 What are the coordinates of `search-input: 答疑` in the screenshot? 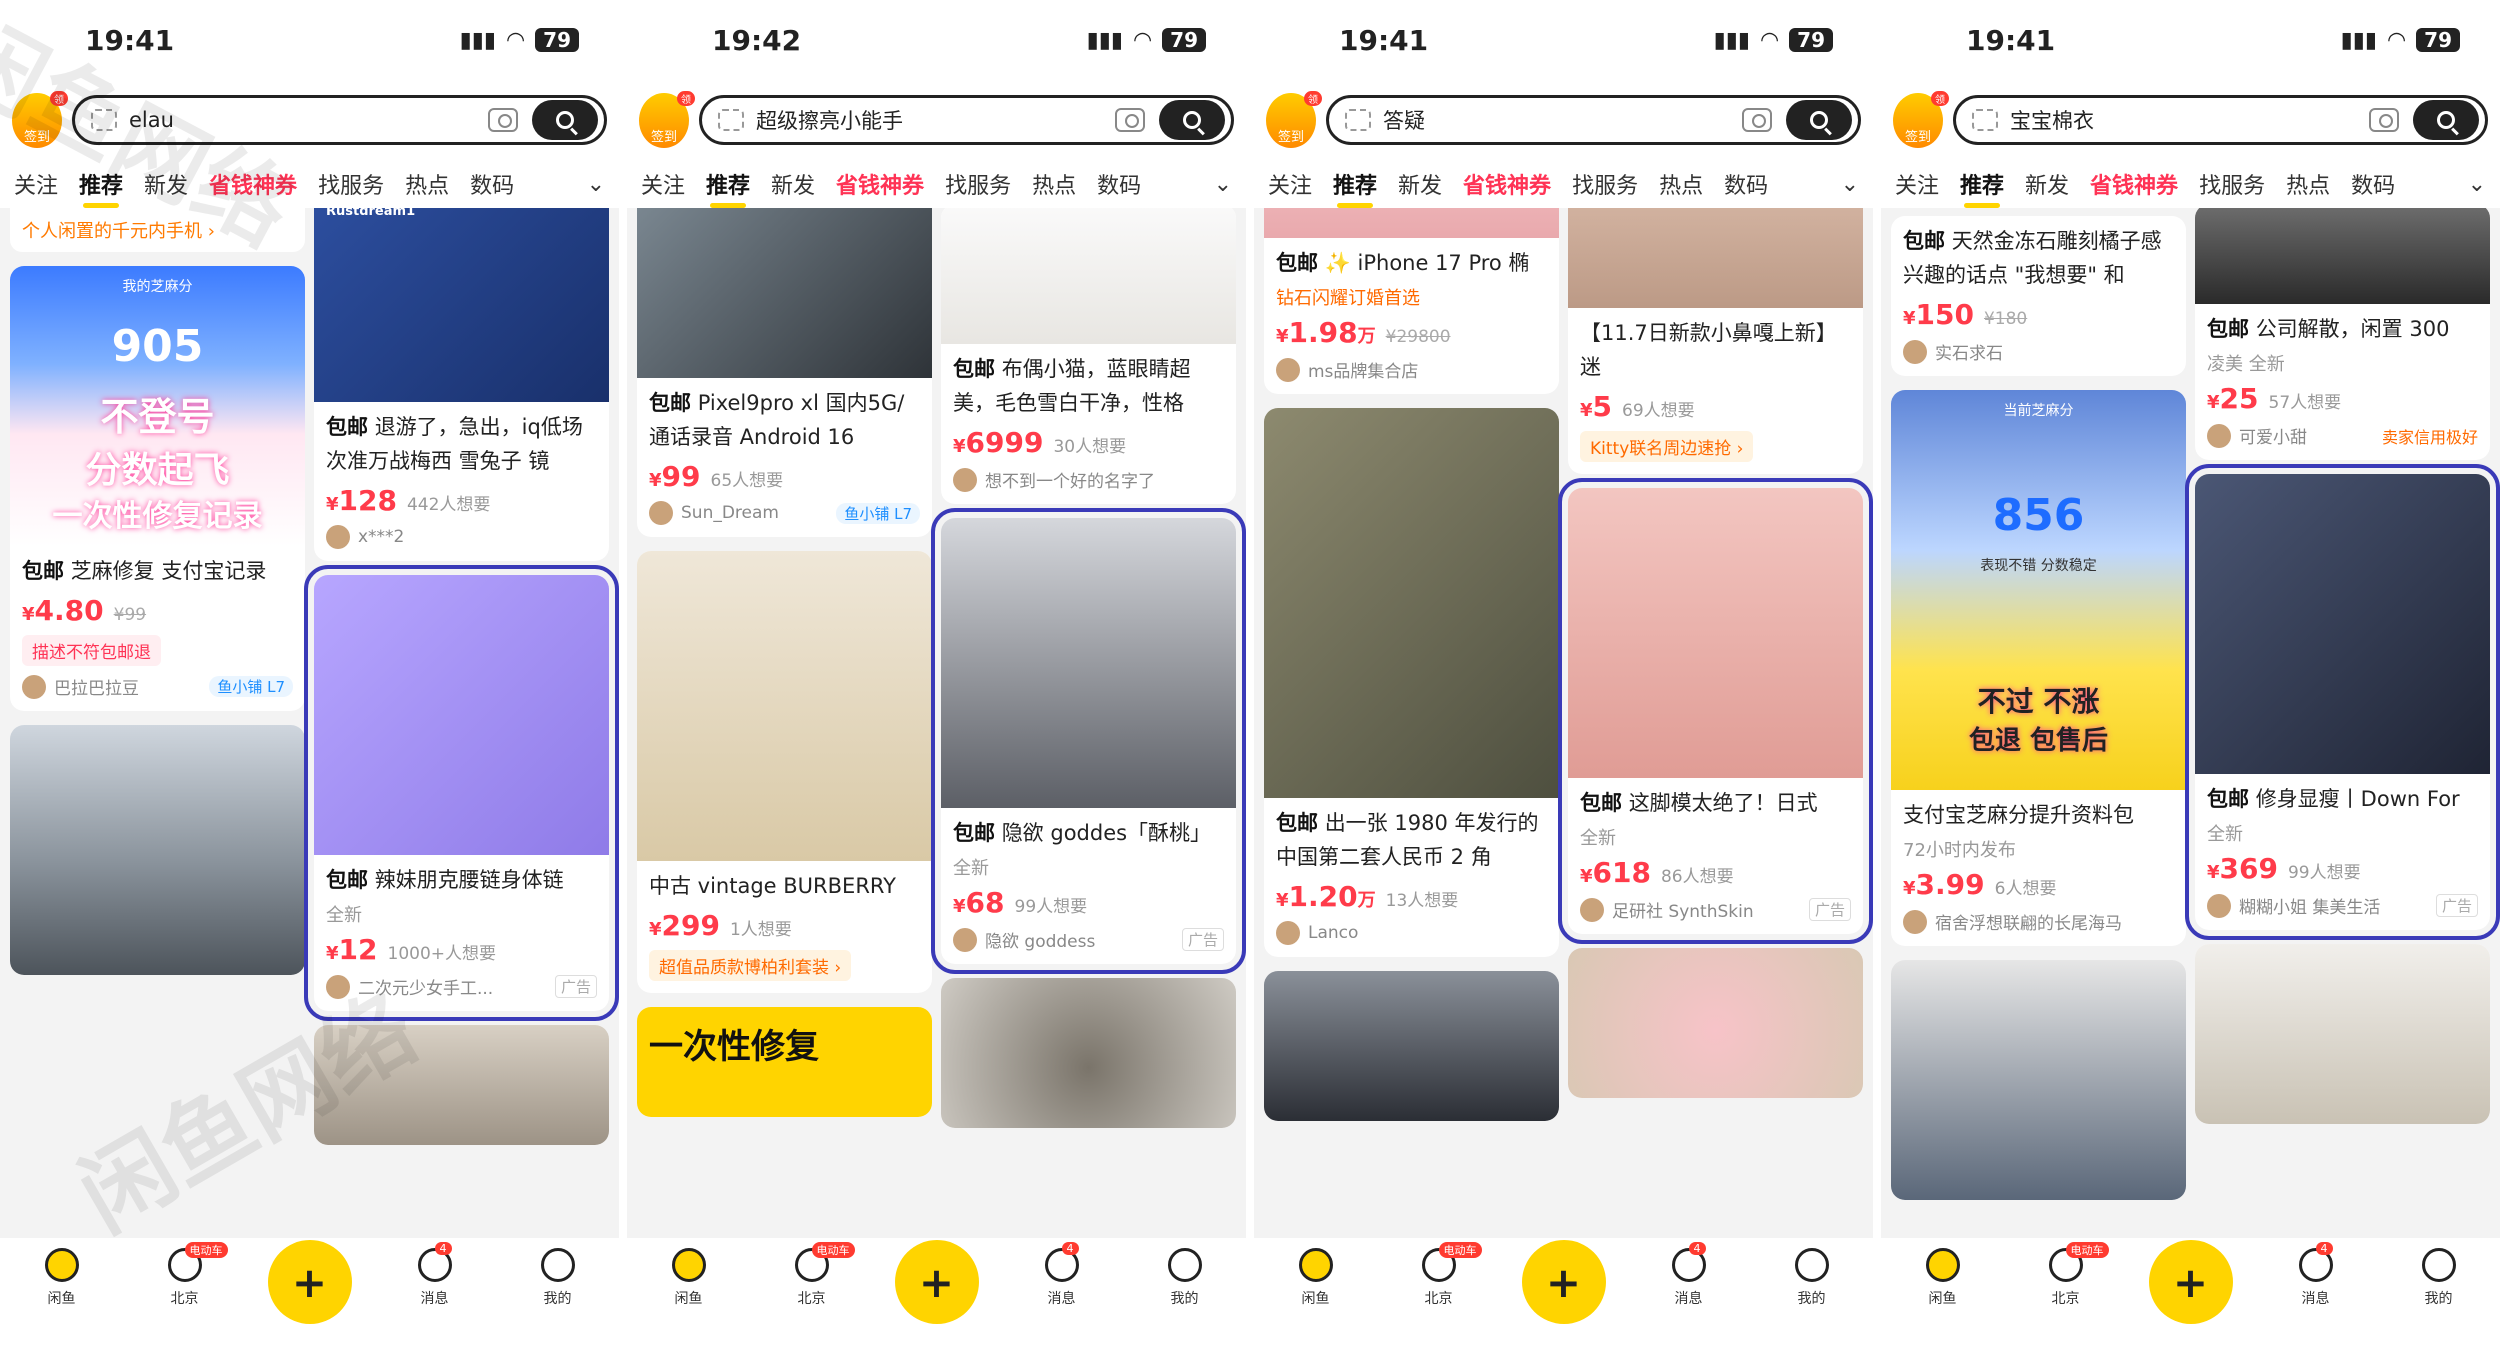 It's located at (1593, 120).